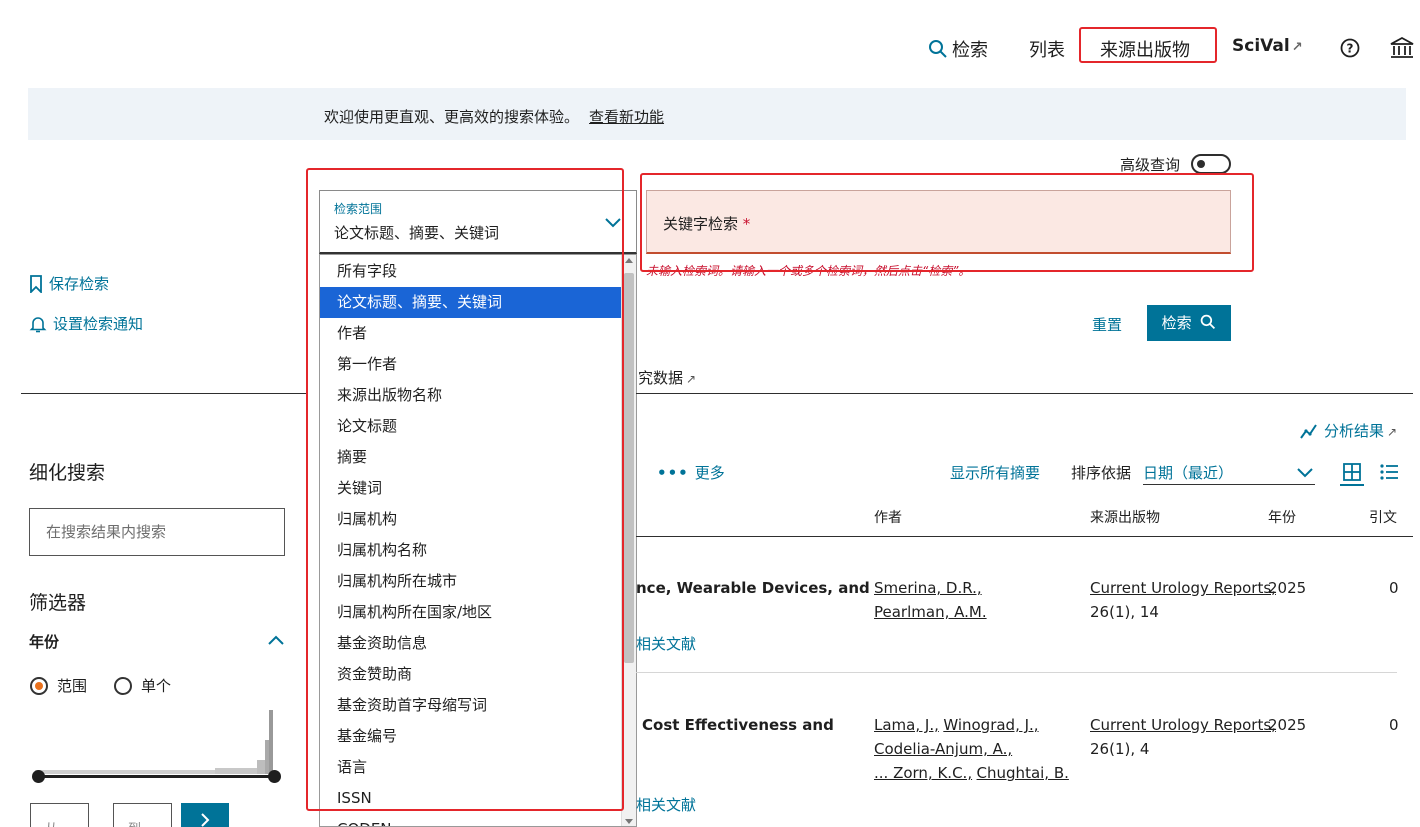  What do you see at coordinates (470, 581) in the screenshot?
I see `dropdown-option: 归属机构所在城市` at bounding box center [470, 581].